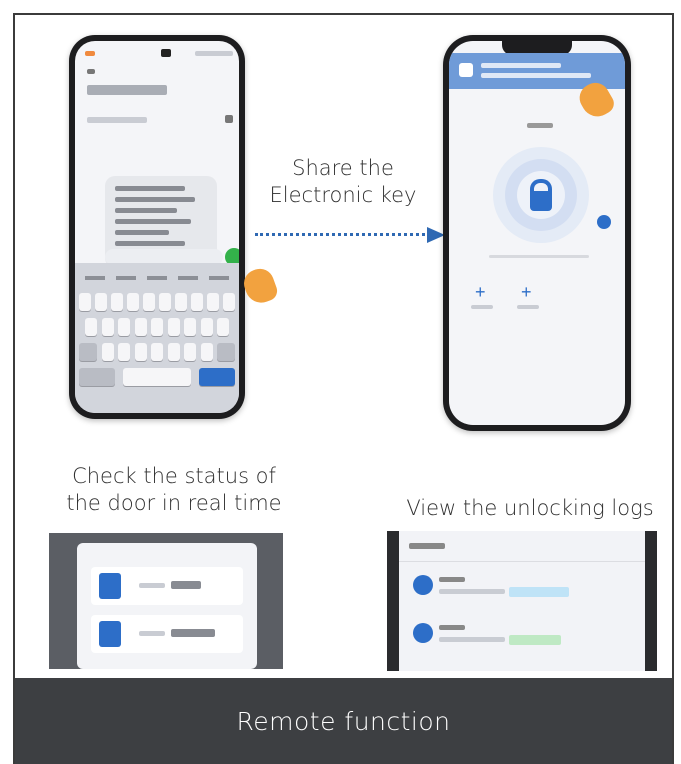 The image size is (681, 764). Describe the element at coordinates (482, 292) in the screenshot. I see `feature-icon-1: +` at that location.